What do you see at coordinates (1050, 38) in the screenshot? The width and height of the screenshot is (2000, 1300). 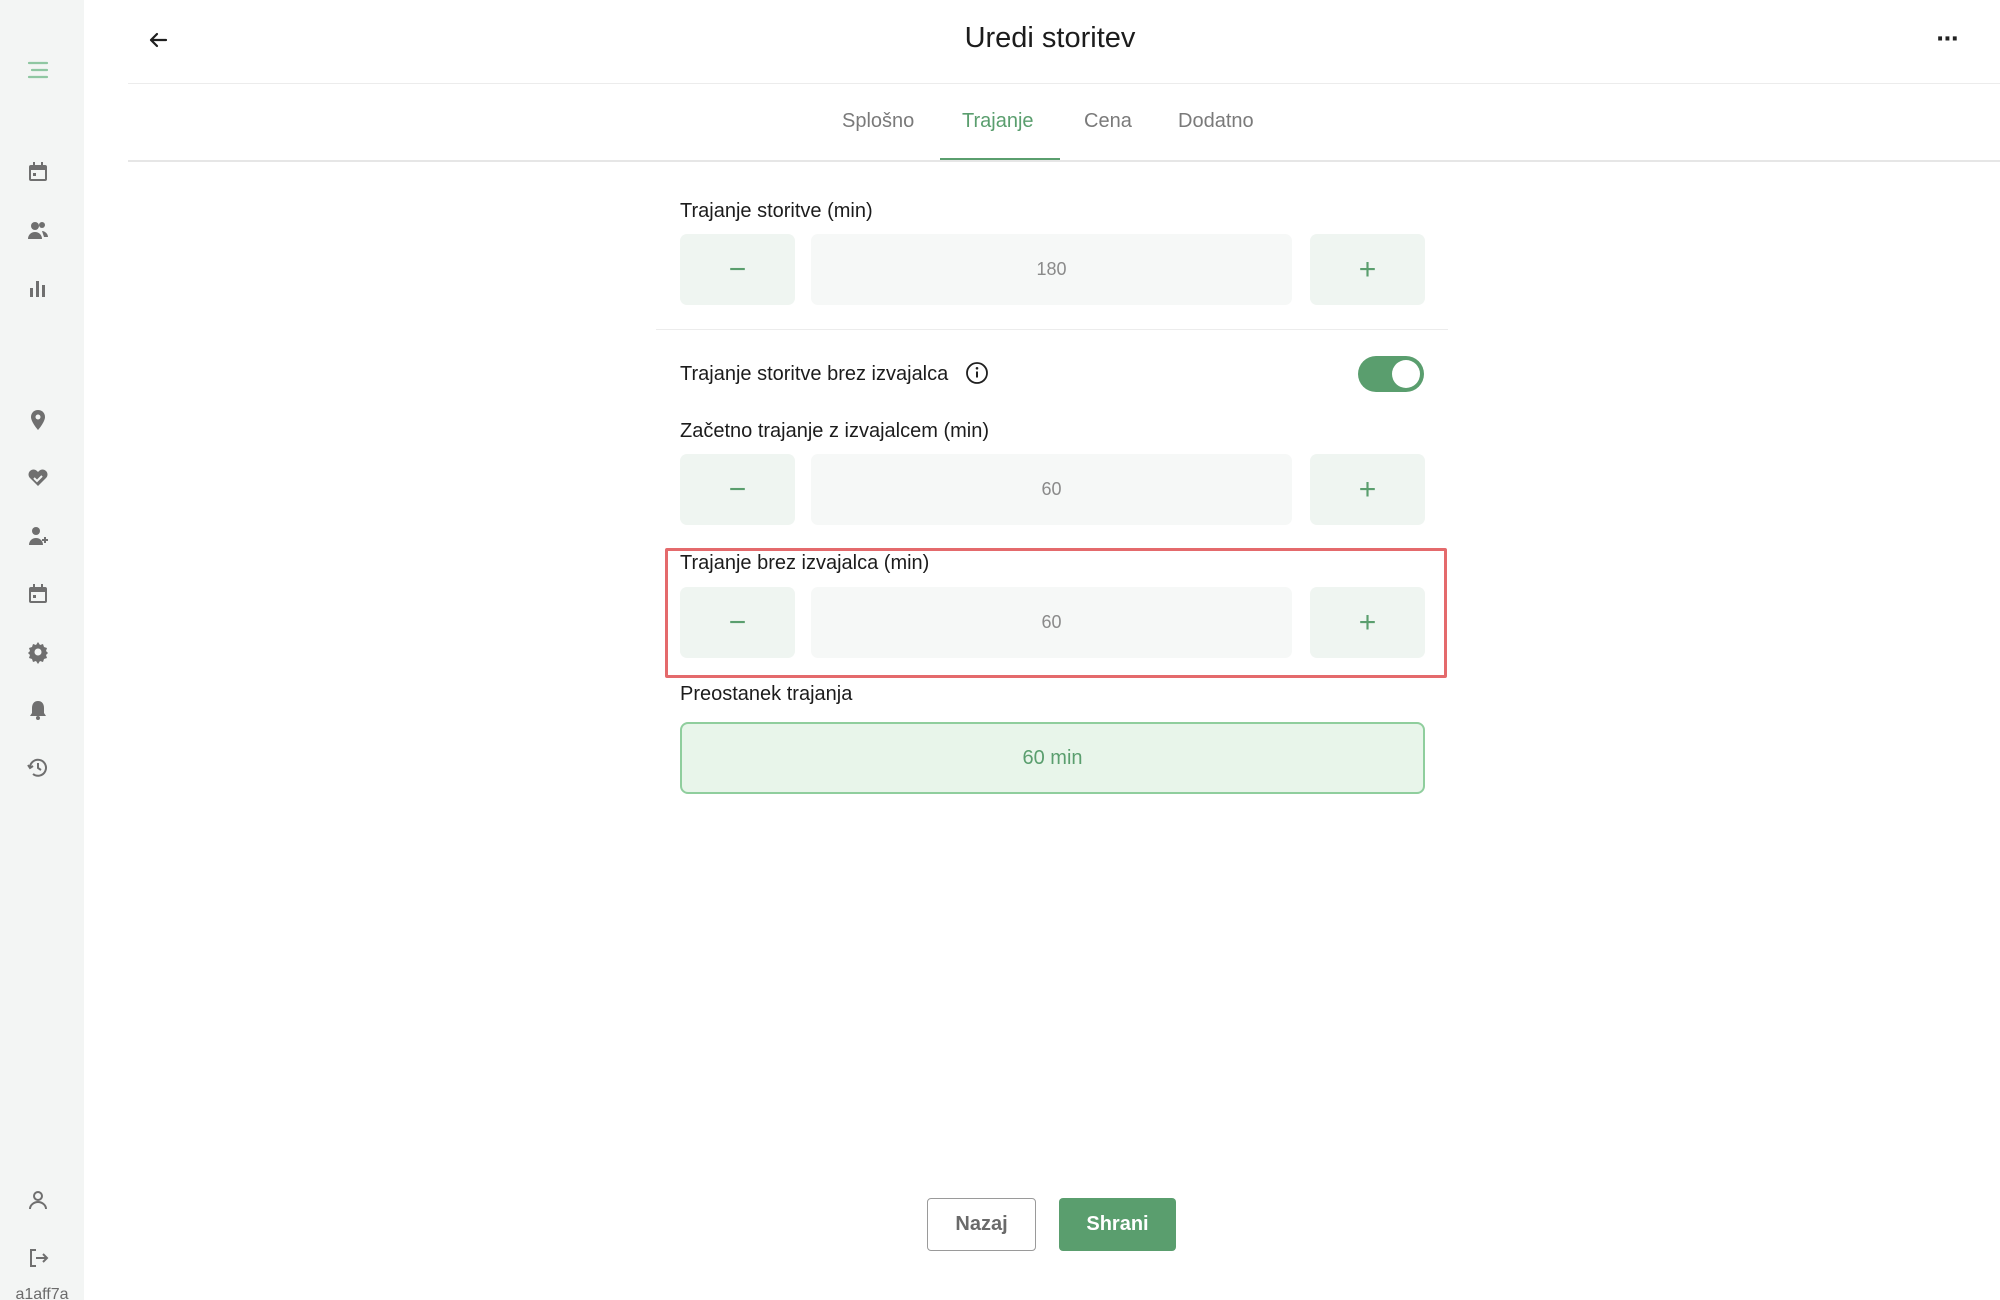 I see `page-title: Uredi storitev` at bounding box center [1050, 38].